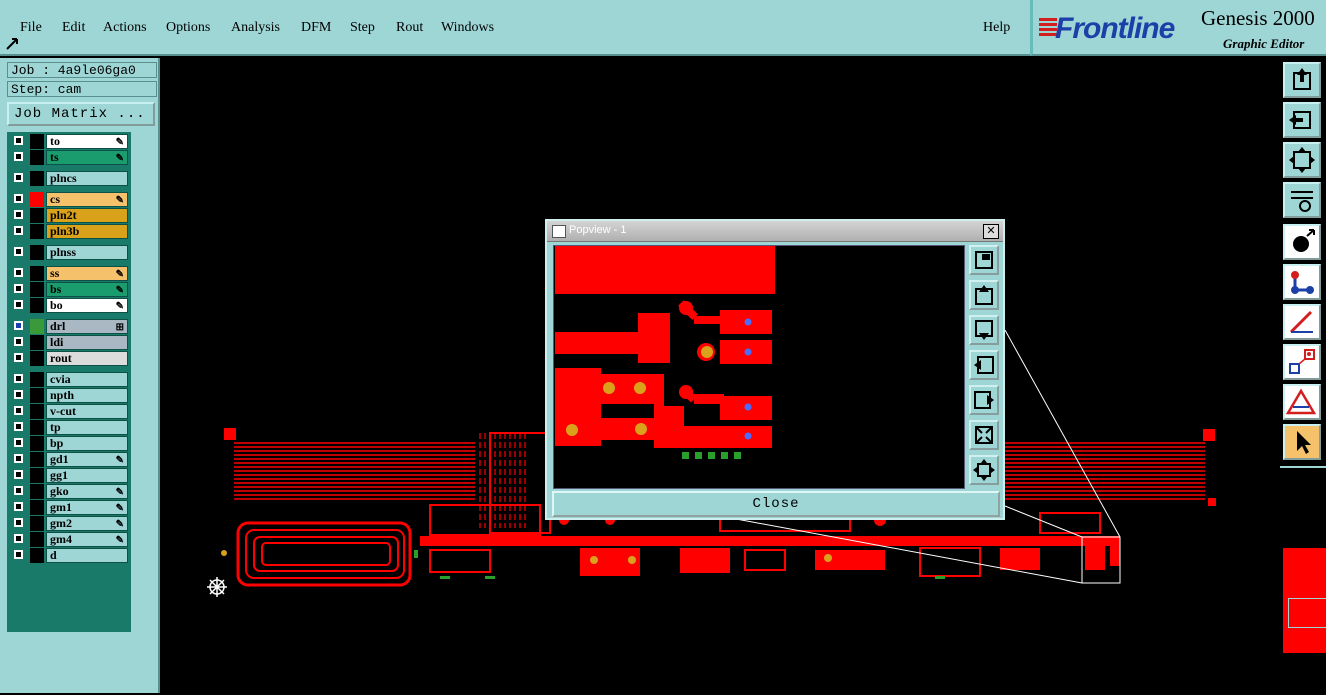 The height and width of the screenshot is (695, 1326). What do you see at coordinates (87, 289) in the screenshot?
I see `layer-name: bs ✎` at bounding box center [87, 289].